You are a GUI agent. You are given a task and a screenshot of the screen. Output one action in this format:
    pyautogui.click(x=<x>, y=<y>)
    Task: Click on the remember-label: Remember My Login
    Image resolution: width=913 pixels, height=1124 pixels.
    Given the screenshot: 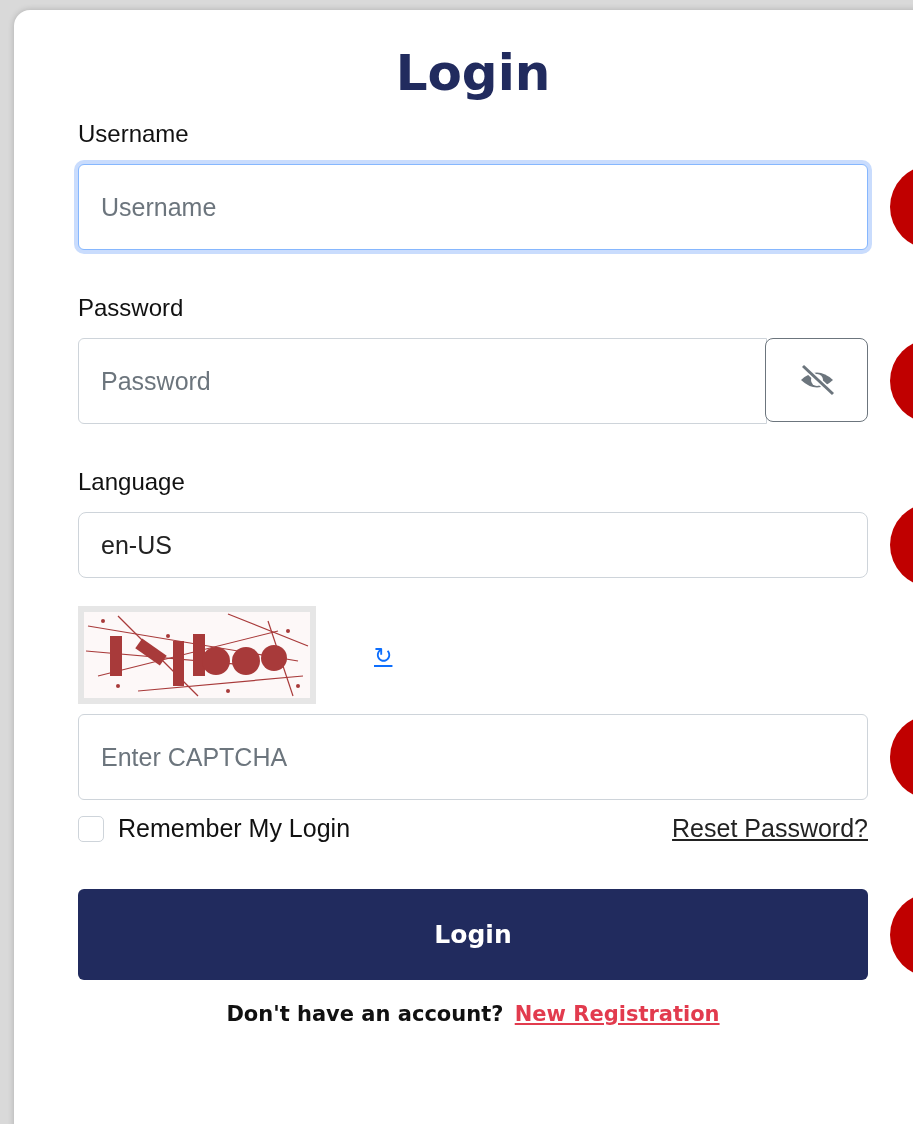 What is the action you would take?
    pyautogui.click(x=234, y=828)
    